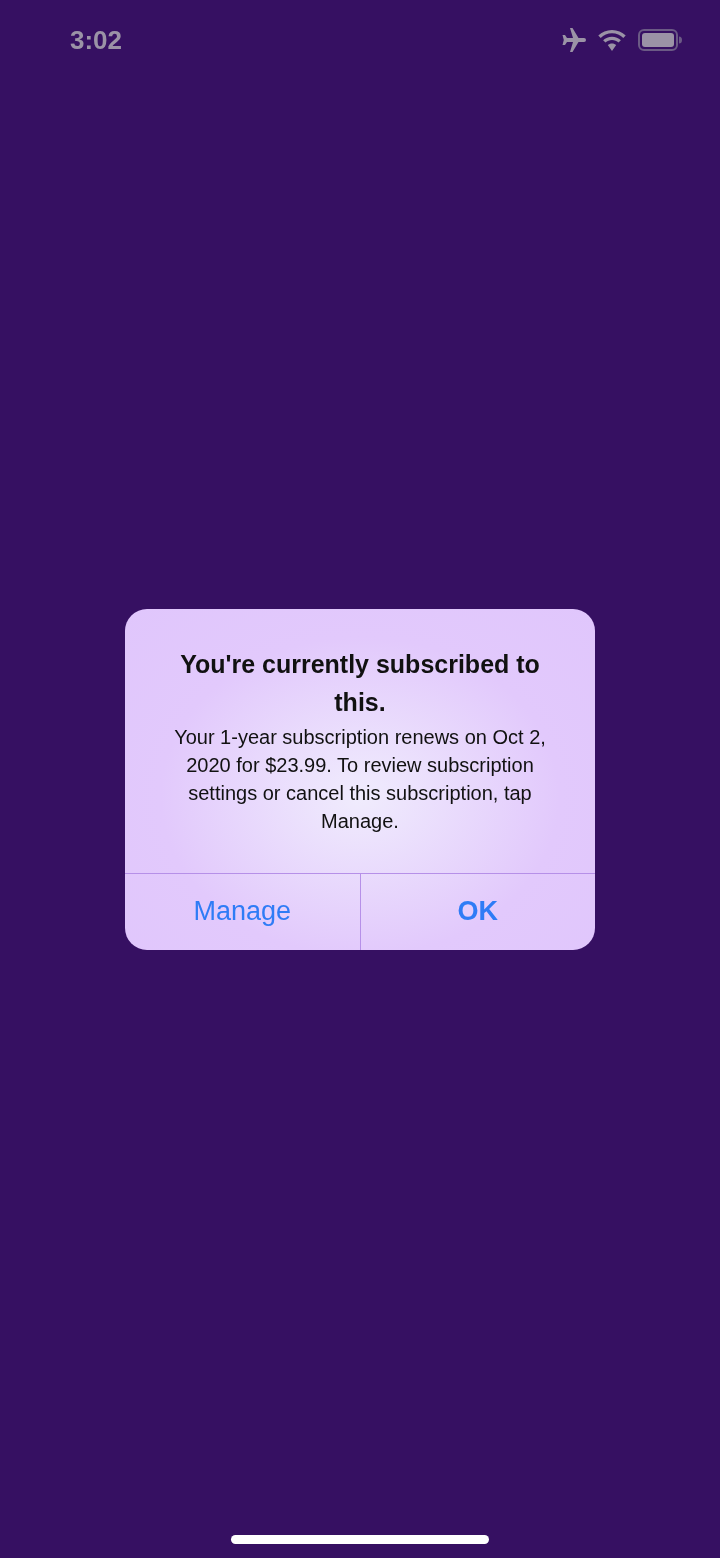 The height and width of the screenshot is (1558, 720). Describe the element at coordinates (360, 779) in the screenshot. I see `alert-message: Your 1-year subscription renews on Oct 2, 2020 for $23.99. To review subscription settings or cancel this subscription, tap Manage.` at that location.